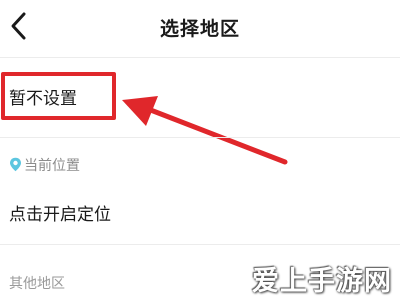 The image size is (400, 300). I want to click on location-divider, so click(200, 244).